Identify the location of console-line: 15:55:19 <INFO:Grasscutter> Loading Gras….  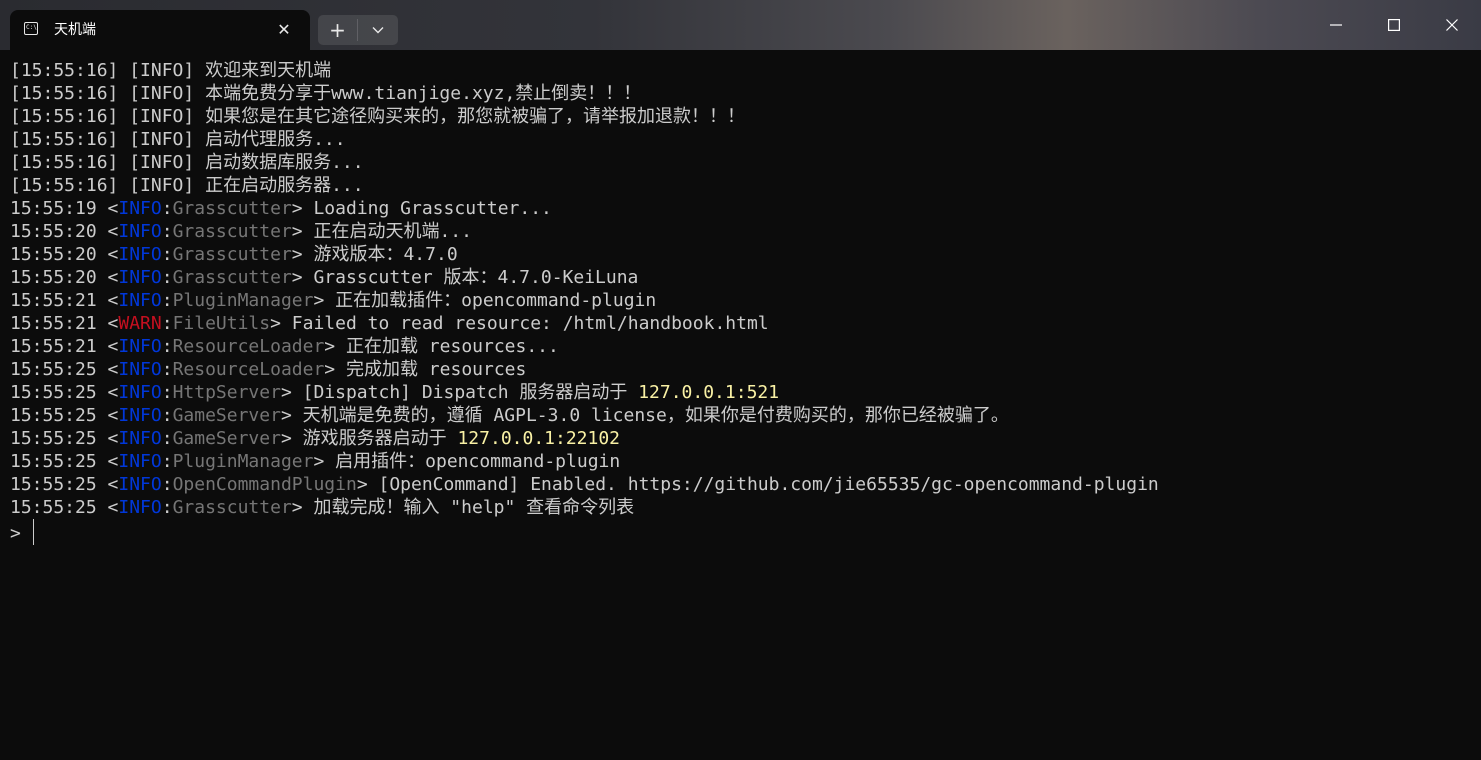
(745, 208).